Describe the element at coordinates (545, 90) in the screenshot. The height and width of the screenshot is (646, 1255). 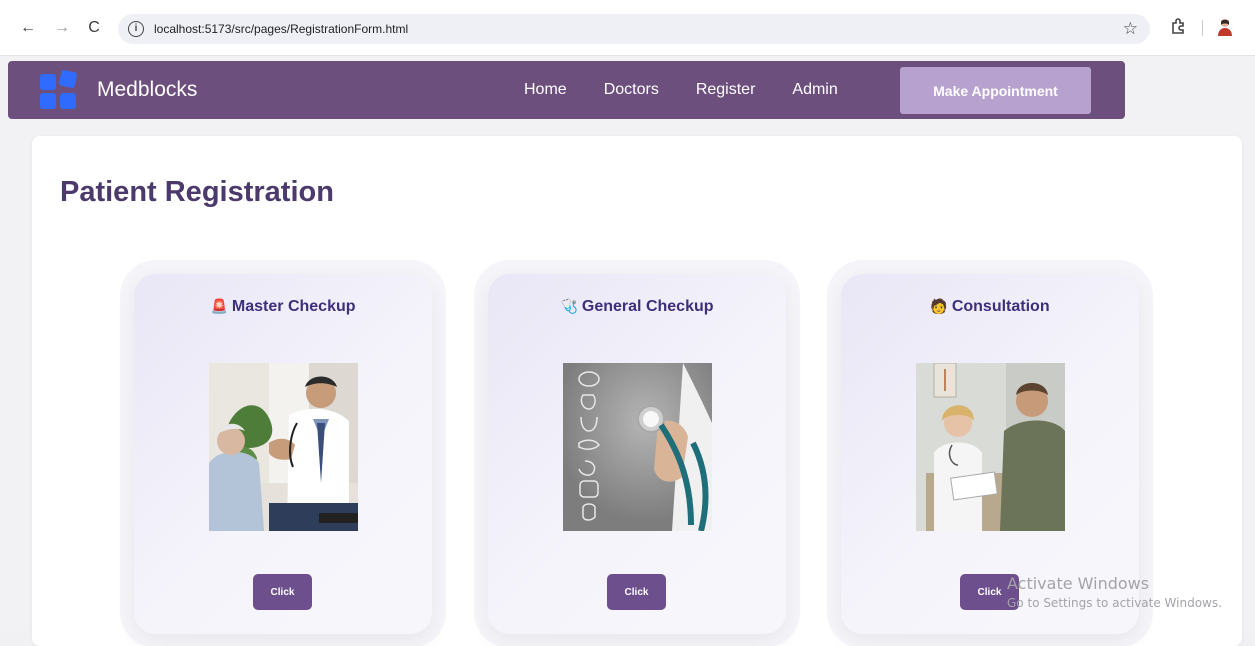
I see `nav-link-home: Home` at that location.